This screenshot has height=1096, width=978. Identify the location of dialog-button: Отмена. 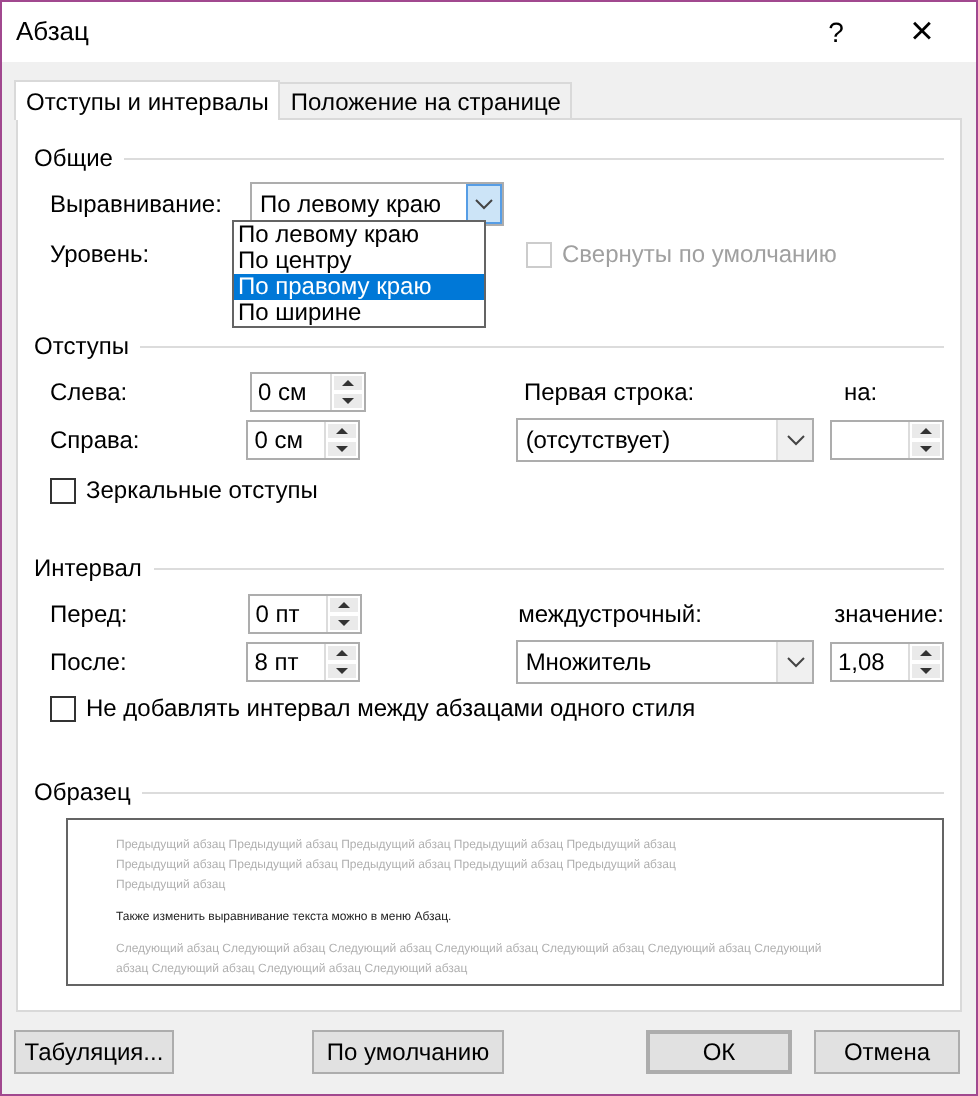
(887, 1052).